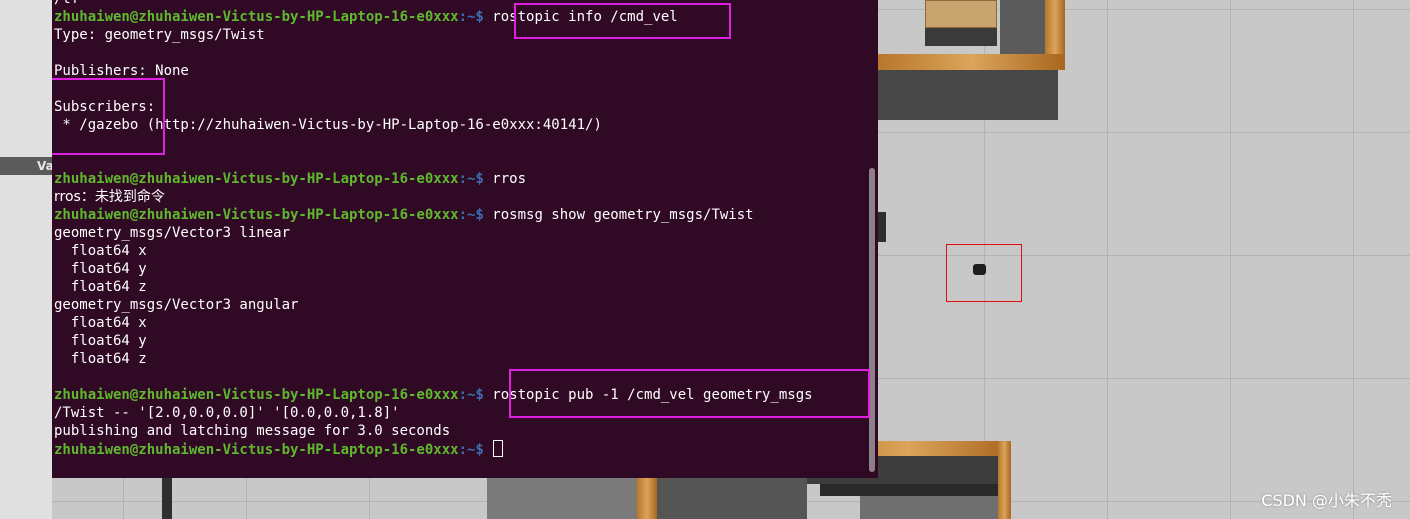  I want to click on command-text: rros, so click(509, 179).